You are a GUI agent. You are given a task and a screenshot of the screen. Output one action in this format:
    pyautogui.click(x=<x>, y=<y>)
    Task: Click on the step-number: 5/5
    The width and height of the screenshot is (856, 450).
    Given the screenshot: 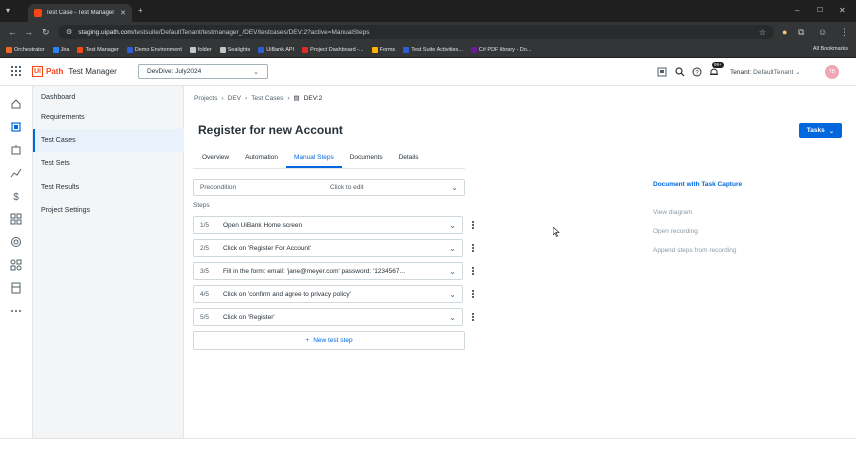 What is the action you would take?
    pyautogui.click(x=205, y=317)
    